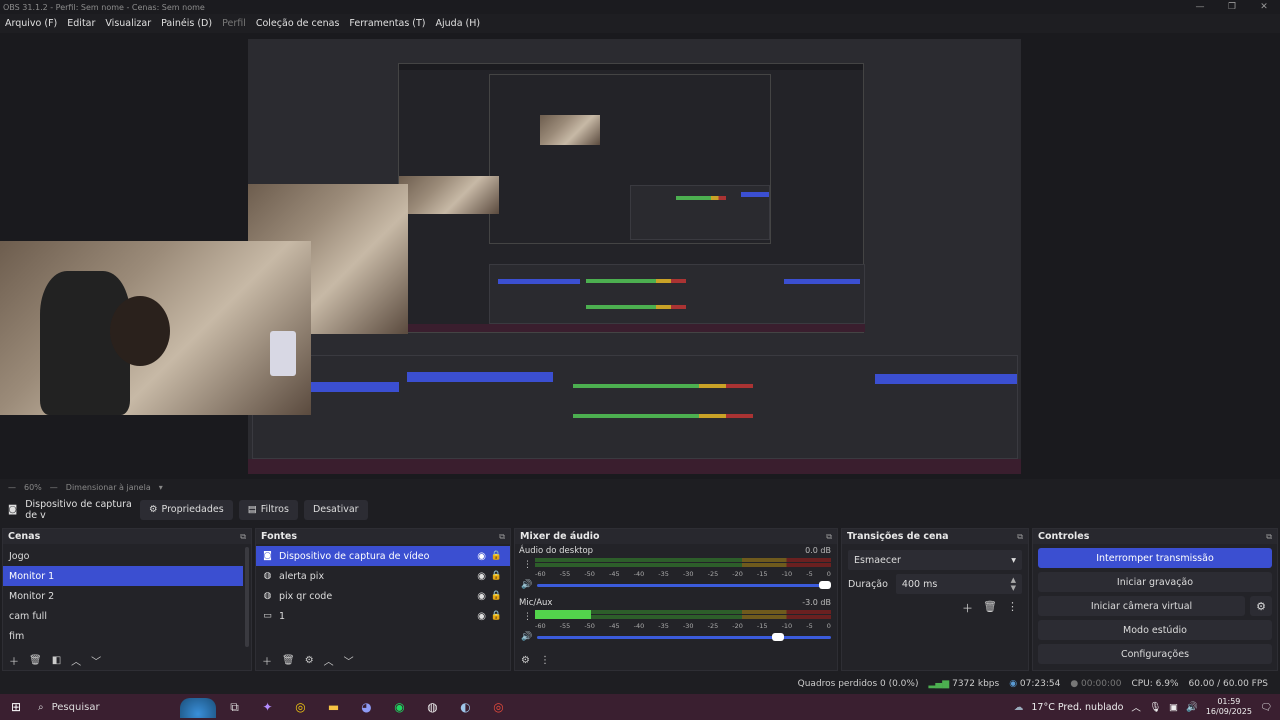 This screenshot has width=1280, height=720. I want to click on menu-help: Ajuda (H), so click(458, 23).